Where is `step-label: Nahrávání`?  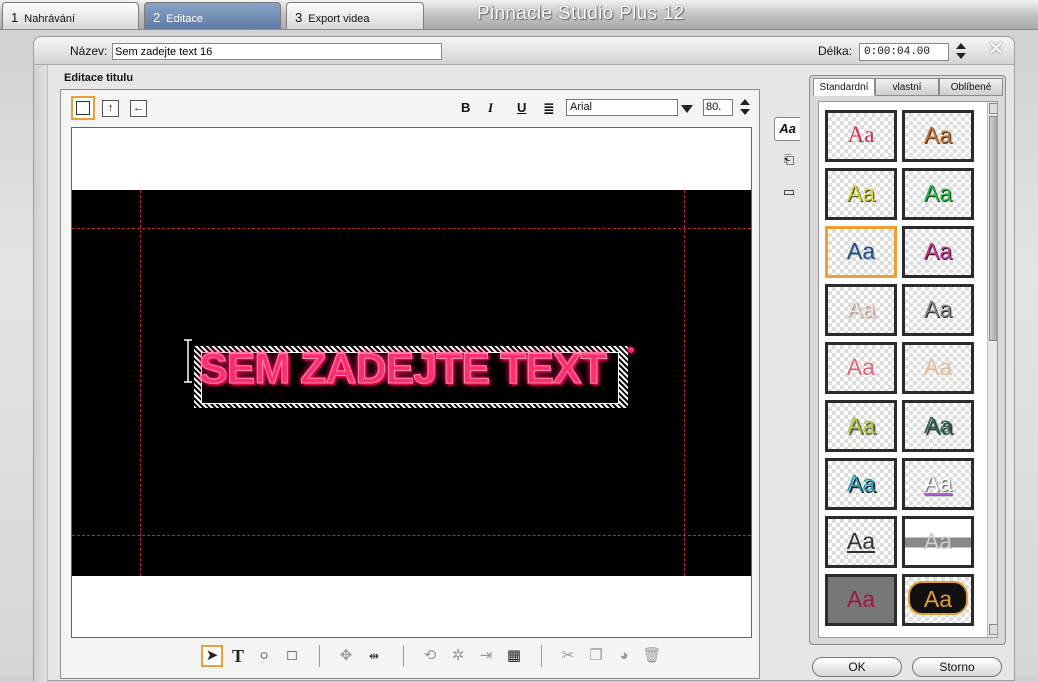 step-label: Nahrávání is located at coordinates (50, 19).